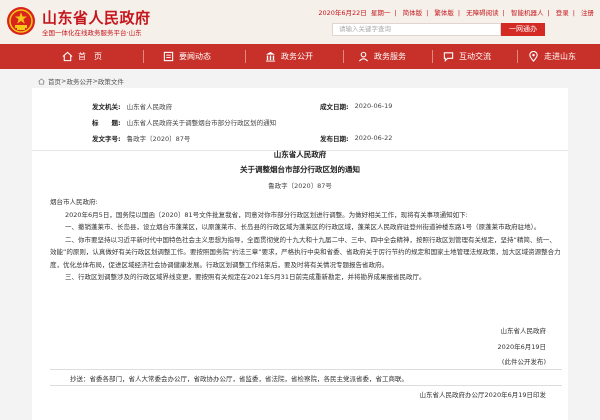 The height and width of the screenshot is (420, 600). What do you see at coordinates (380, 13) in the screenshot?
I see `current-weekday: 星期一` at bounding box center [380, 13].